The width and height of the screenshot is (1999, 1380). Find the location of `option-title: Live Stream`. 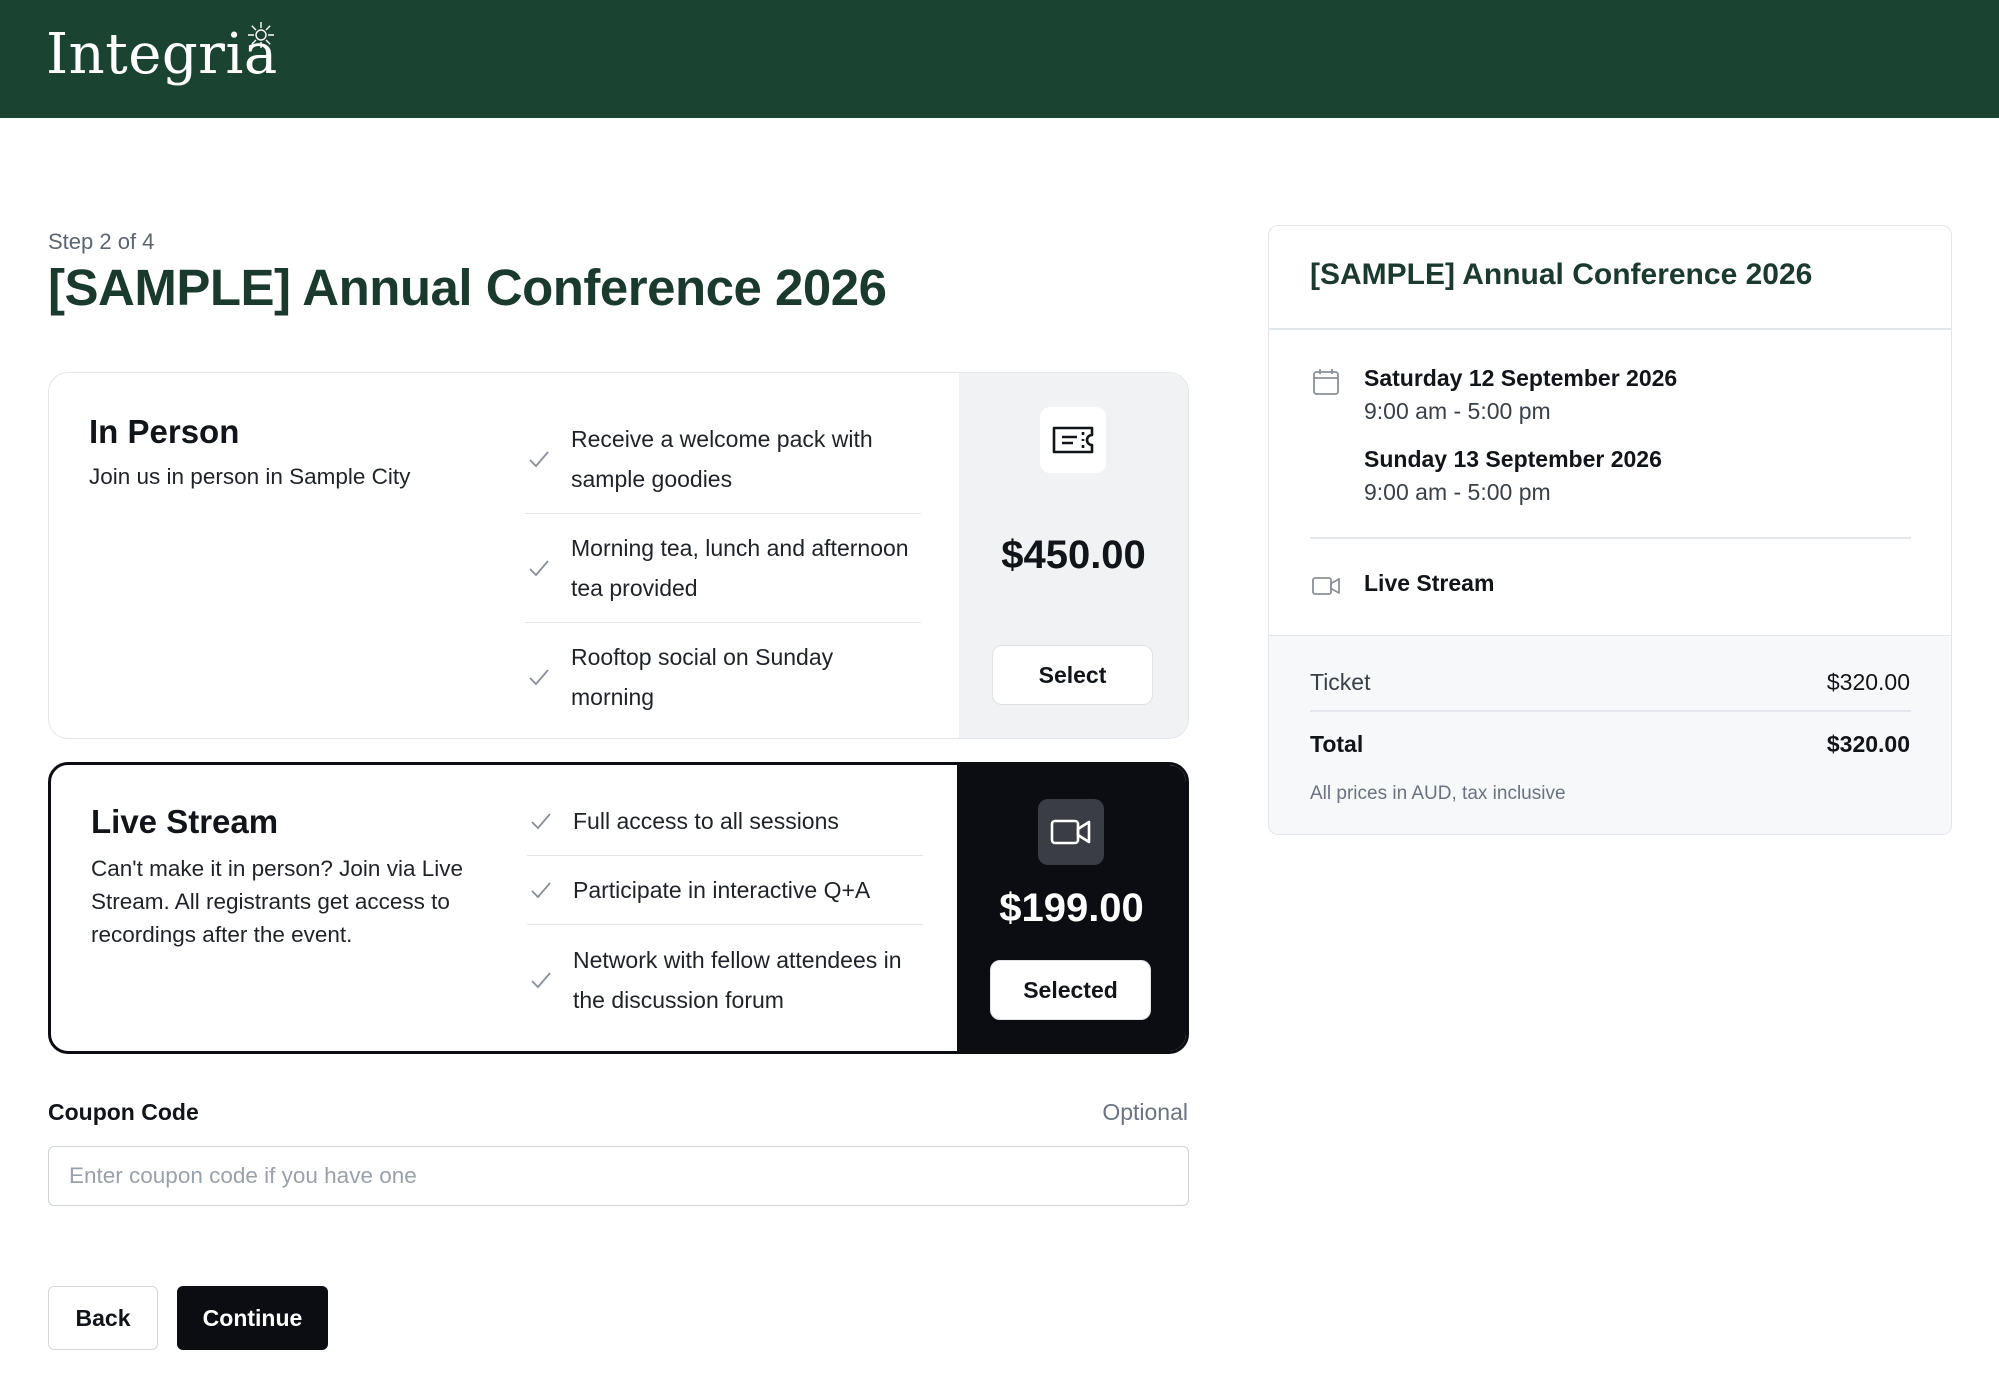

option-title: Live Stream is located at coordinates (185, 821).